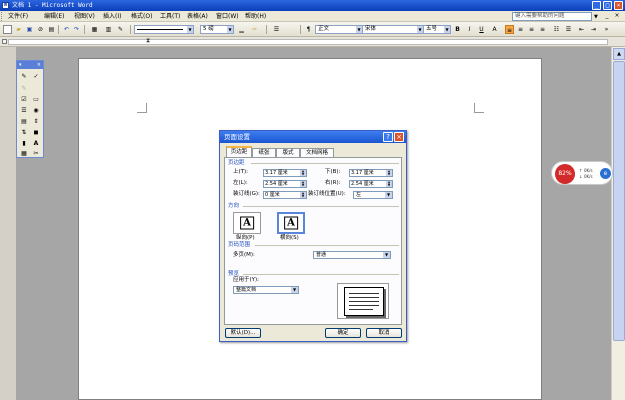 The image size is (625, 400). What do you see at coordinates (276, 29) in the screenshot?
I see `align-cells-icon: ☰` at bounding box center [276, 29].